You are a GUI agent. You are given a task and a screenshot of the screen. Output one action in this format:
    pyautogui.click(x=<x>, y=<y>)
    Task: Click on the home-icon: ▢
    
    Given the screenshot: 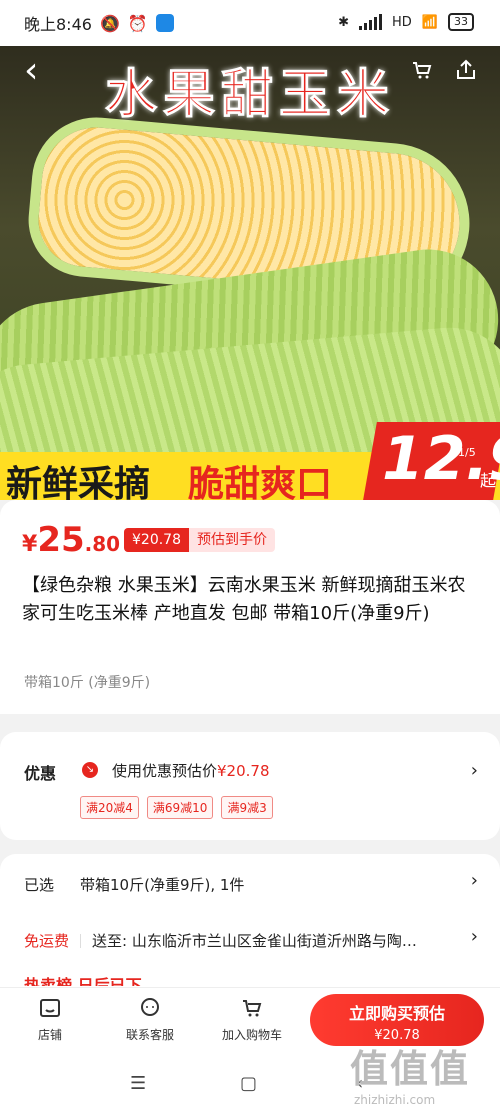 What is the action you would take?
    pyautogui.click(x=248, y=1083)
    